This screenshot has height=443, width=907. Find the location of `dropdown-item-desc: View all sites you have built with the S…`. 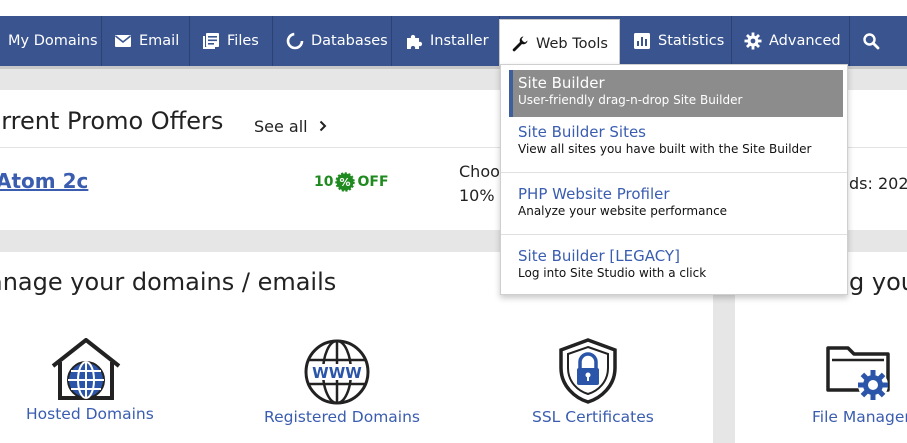

dropdown-item-desc: View all sites you have built with the S… is located at coordinates (665, 149).